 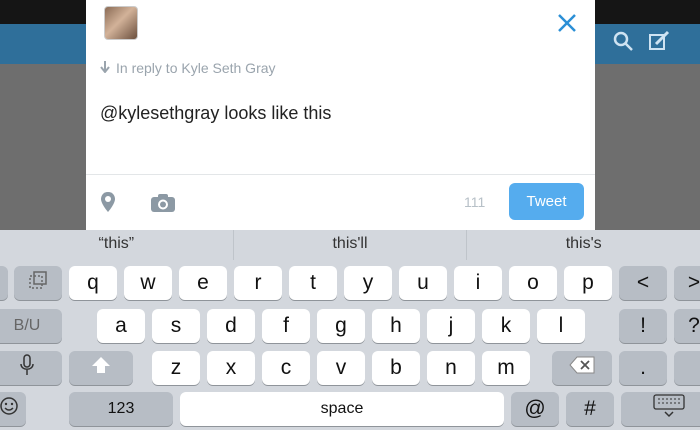 What do you see at coordinates (93, 283) in the screenshot?
I see `key-q: q` at bounding box center [93, 283].